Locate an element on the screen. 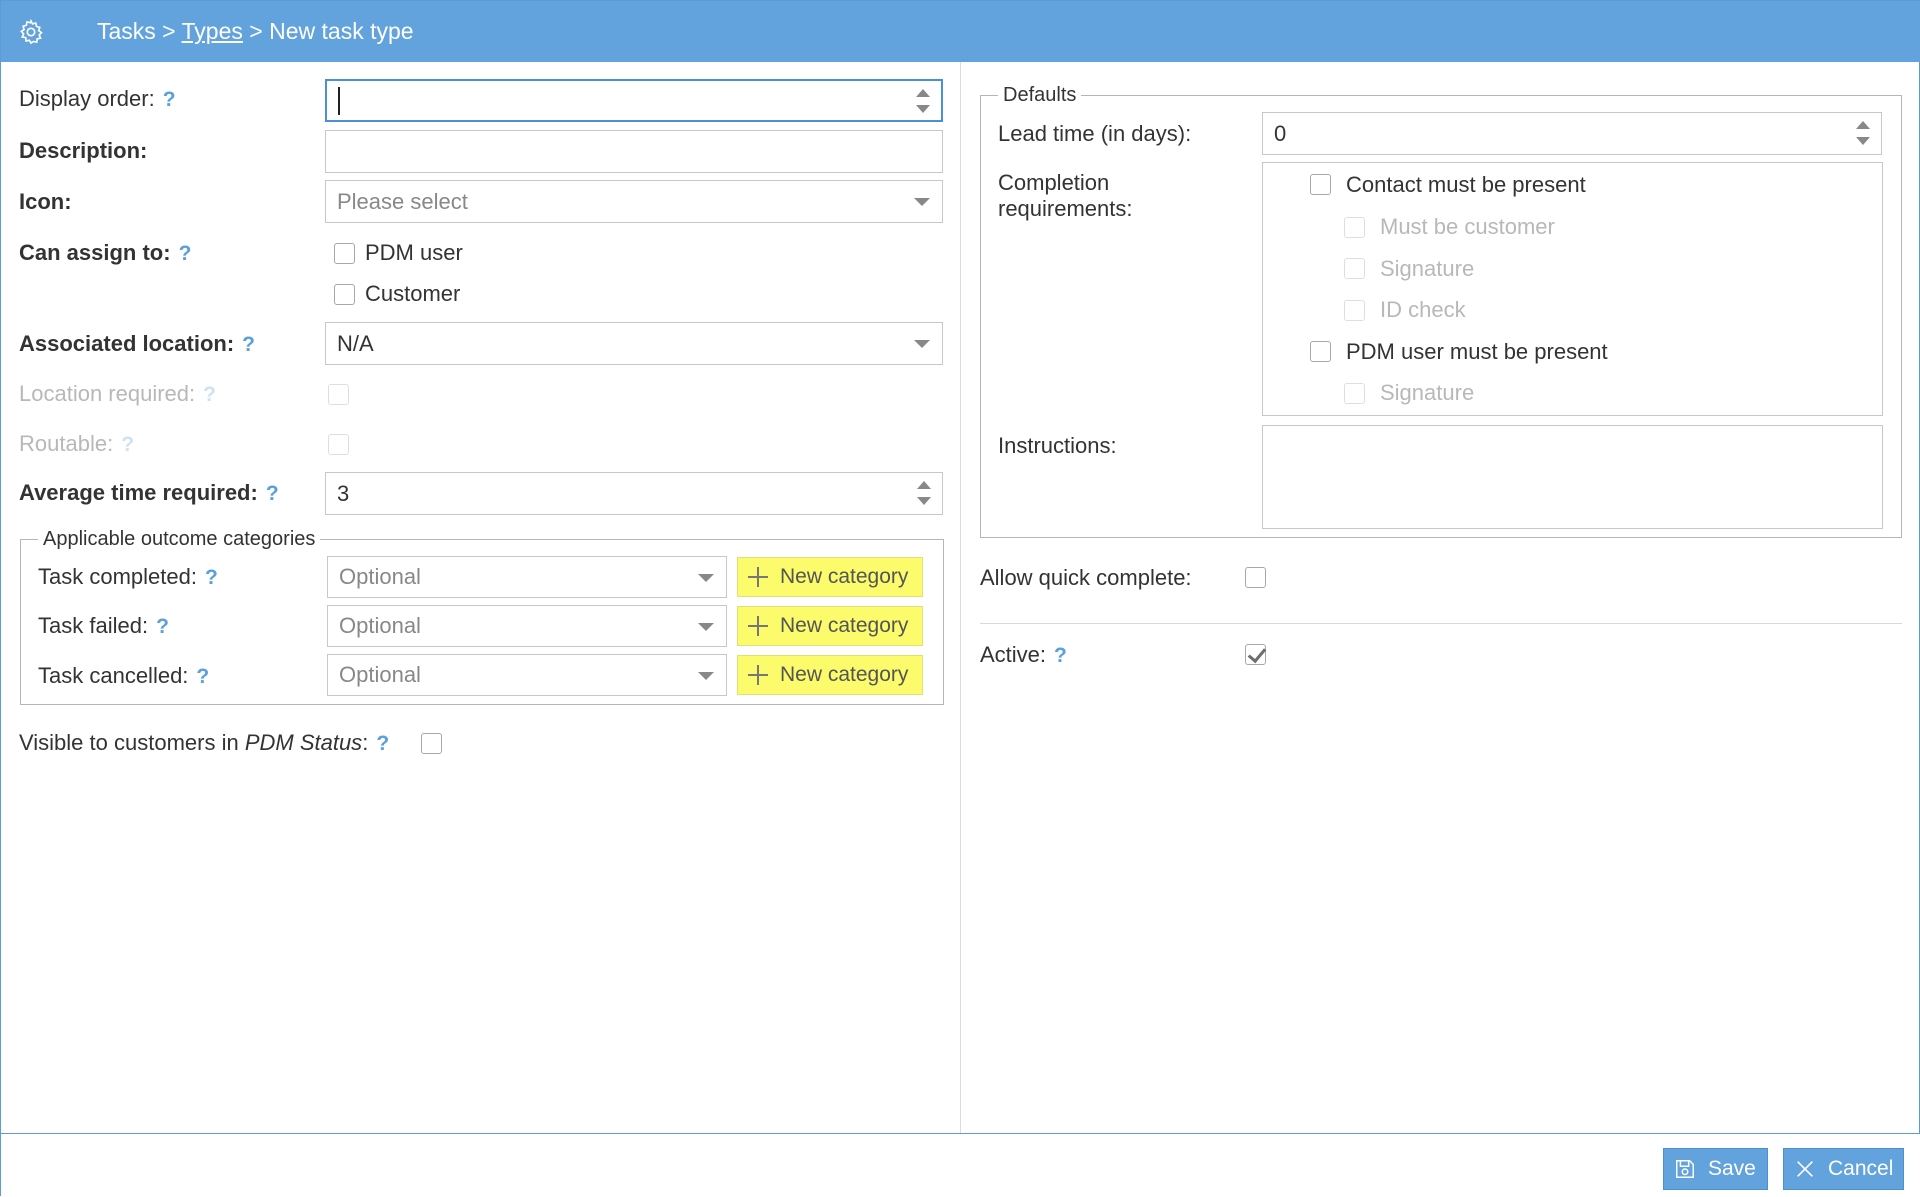 This screenshot has height=1197, width=1920. associated-location-select: N/A is located at coordinates (634, 343).